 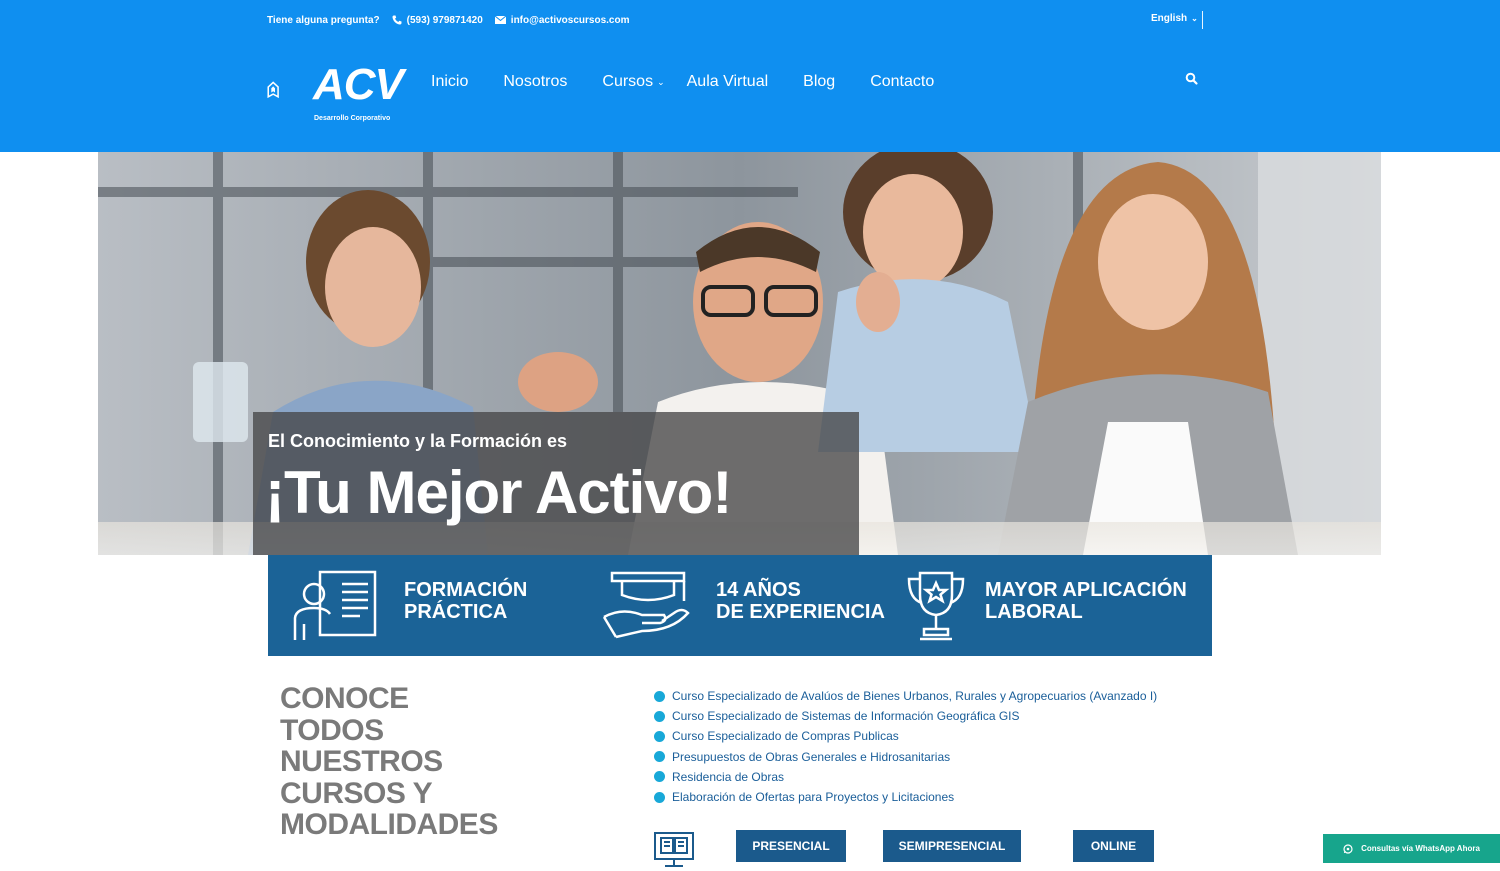 What do you see at coordinates (356, 793) in the screenshot?
I see `courses-heading-line: CURSOS Y` at bounding box center [356, 793].